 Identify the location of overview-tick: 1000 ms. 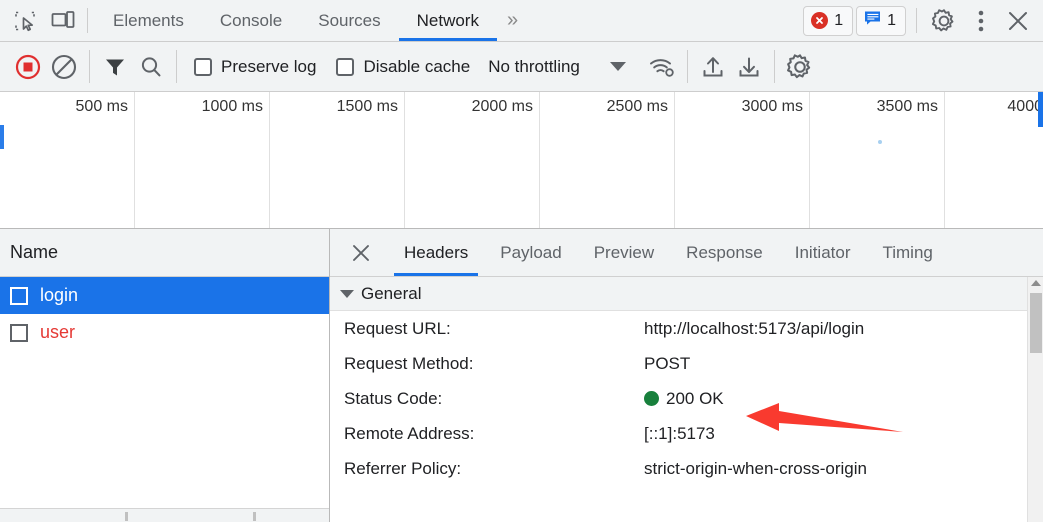
(202, 160).